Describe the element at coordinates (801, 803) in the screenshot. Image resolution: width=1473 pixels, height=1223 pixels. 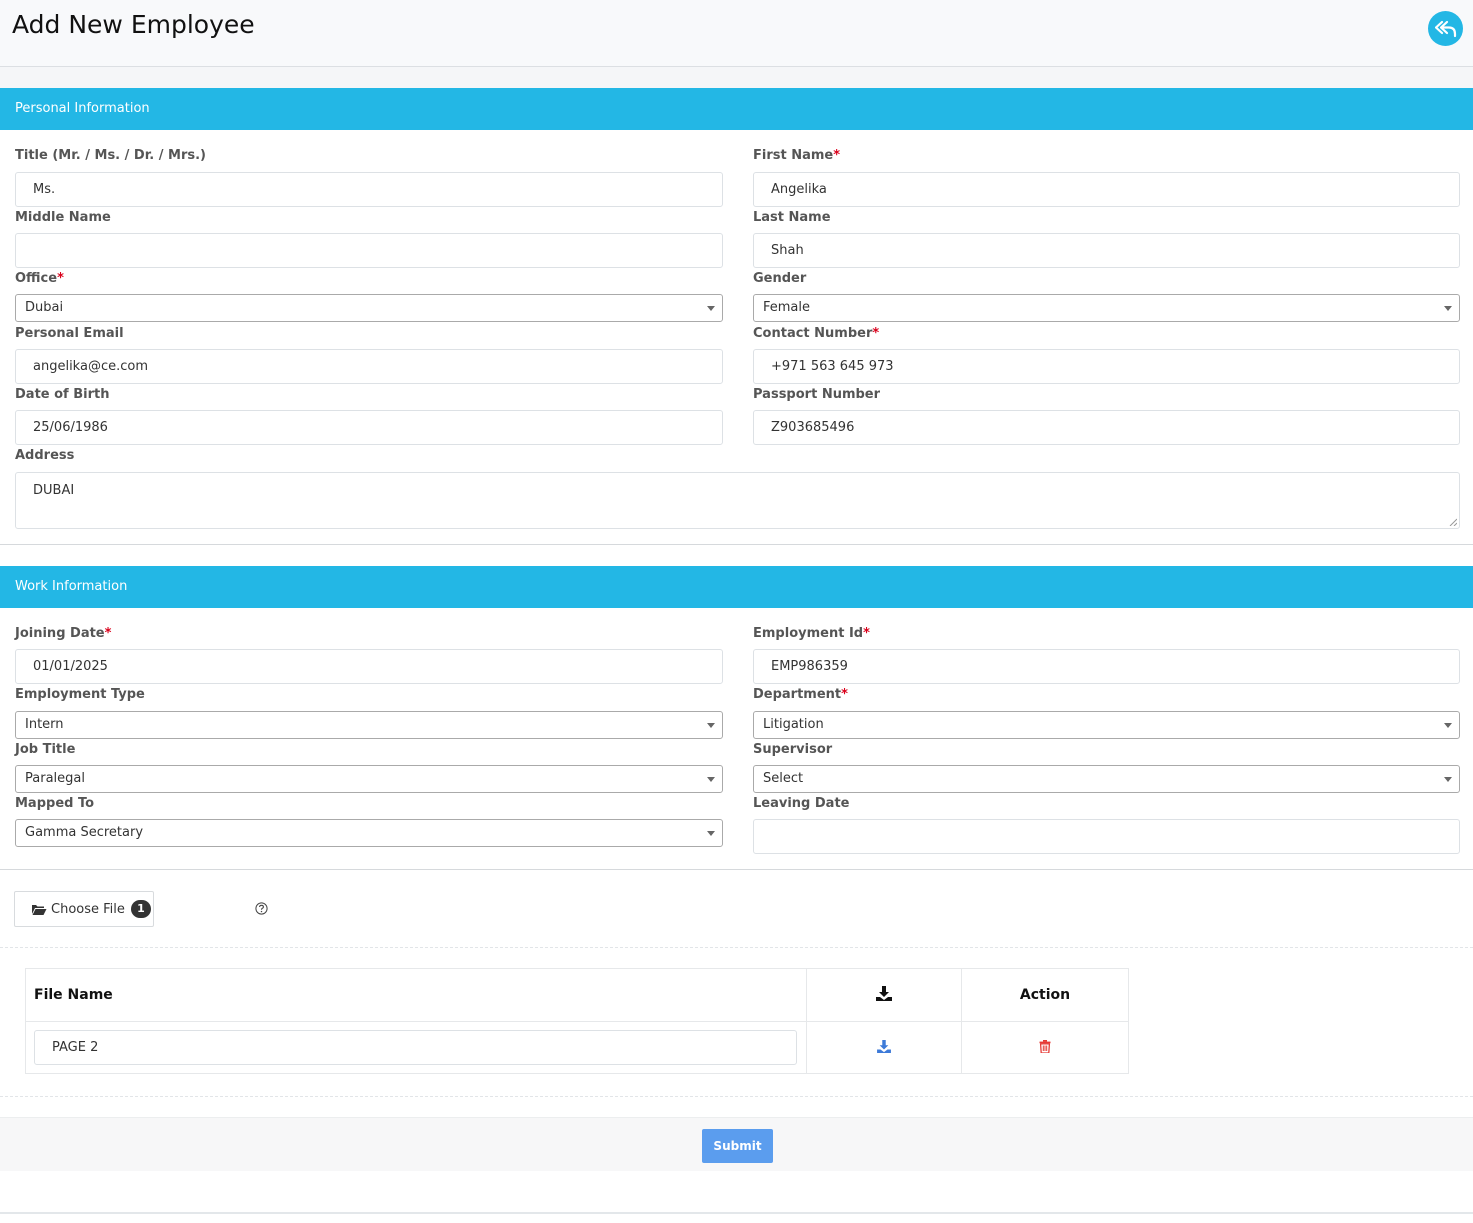
I see `leaving-date-label: Leaving Date` at that location.